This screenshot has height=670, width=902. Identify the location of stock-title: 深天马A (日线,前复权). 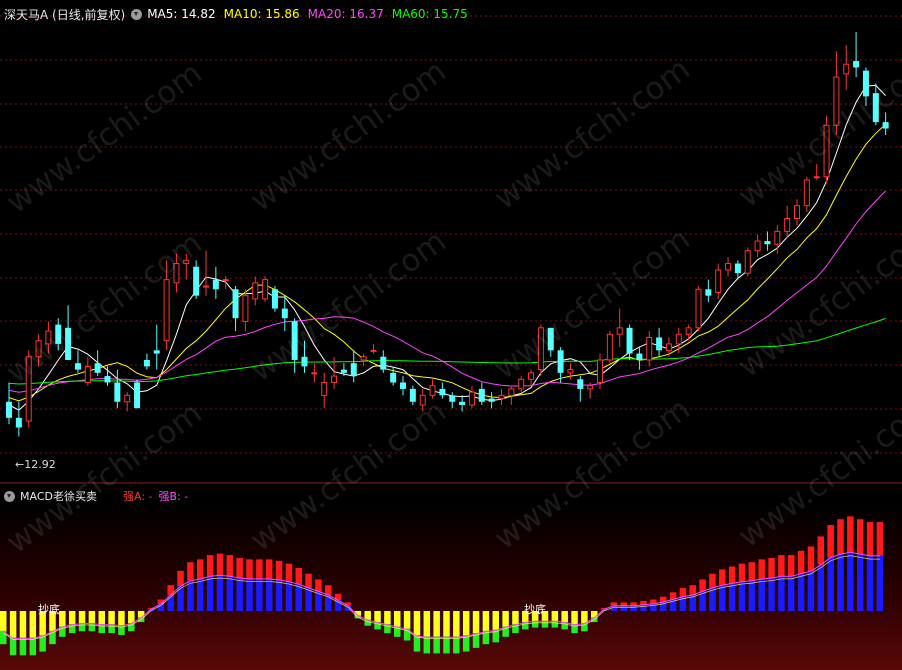
(65, 14).